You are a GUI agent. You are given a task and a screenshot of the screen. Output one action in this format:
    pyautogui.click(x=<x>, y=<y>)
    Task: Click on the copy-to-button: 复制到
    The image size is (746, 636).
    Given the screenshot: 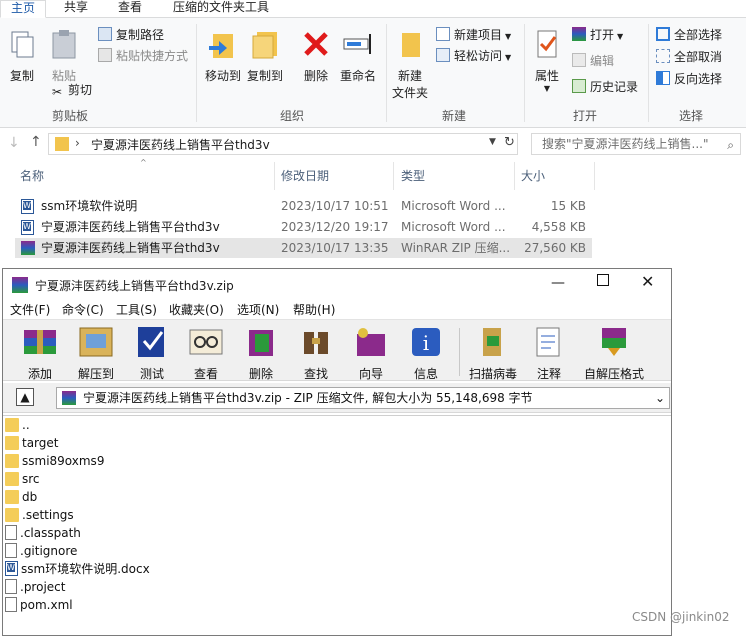 What is the action you would take?
    pyautogui.click(x=265, y=56)
    